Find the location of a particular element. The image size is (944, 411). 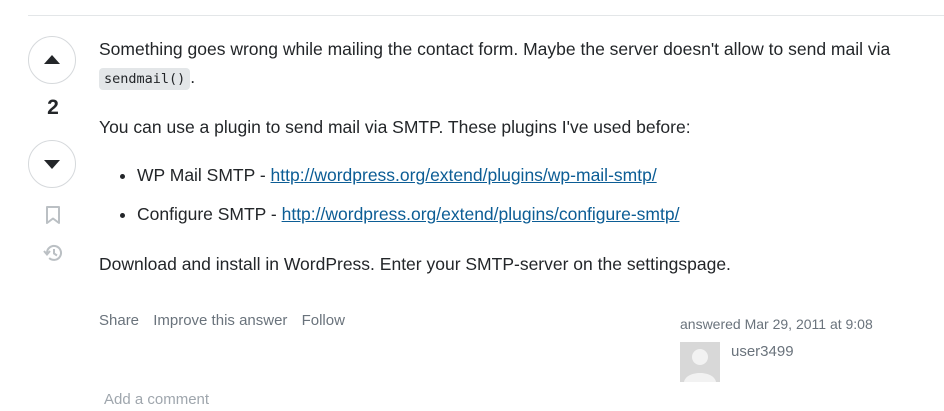

follow-link: Follow is located at coordinates (323, 320).